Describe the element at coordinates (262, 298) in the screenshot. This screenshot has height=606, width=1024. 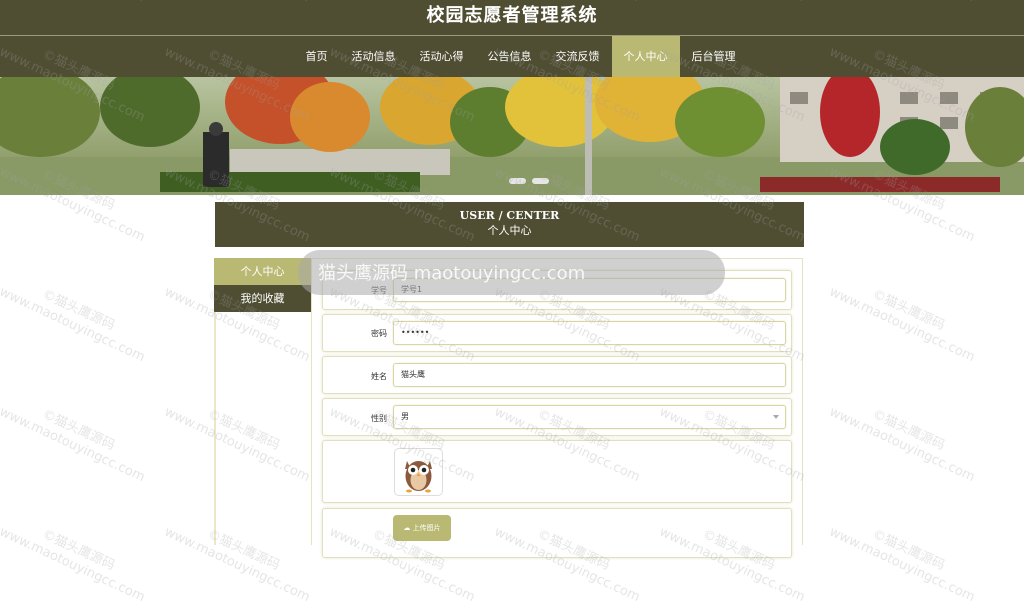
I see `side-item-favorites: 我的收藏` at that location.